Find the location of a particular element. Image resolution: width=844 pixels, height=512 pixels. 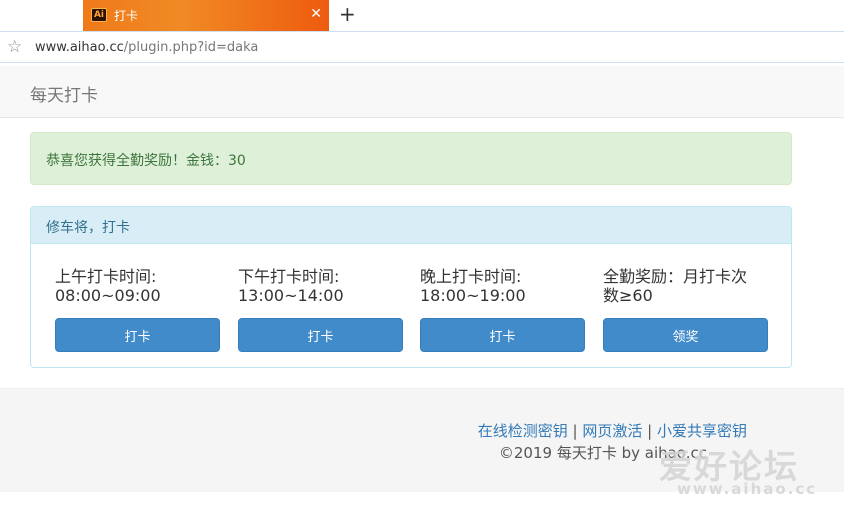

morning-column: 上午打卡时间: 08:00~09:00 is located at coordinates (138, 287).